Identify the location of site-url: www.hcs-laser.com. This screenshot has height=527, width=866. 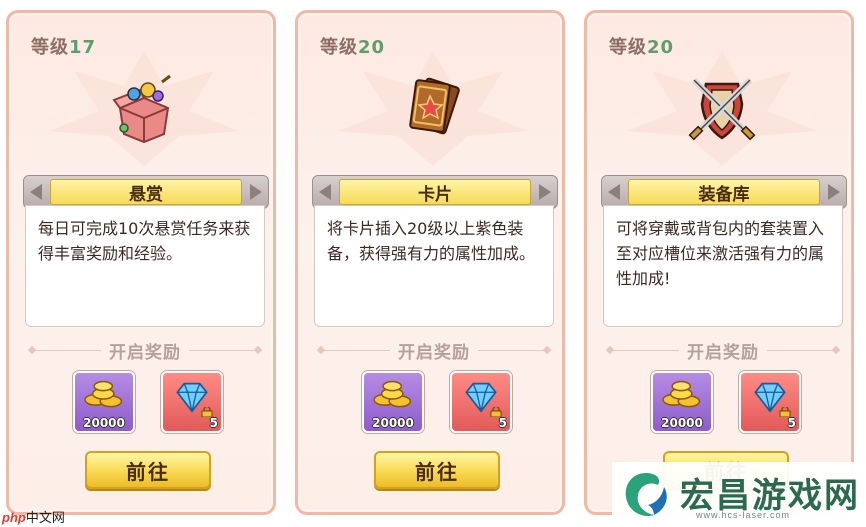
(743, 515).